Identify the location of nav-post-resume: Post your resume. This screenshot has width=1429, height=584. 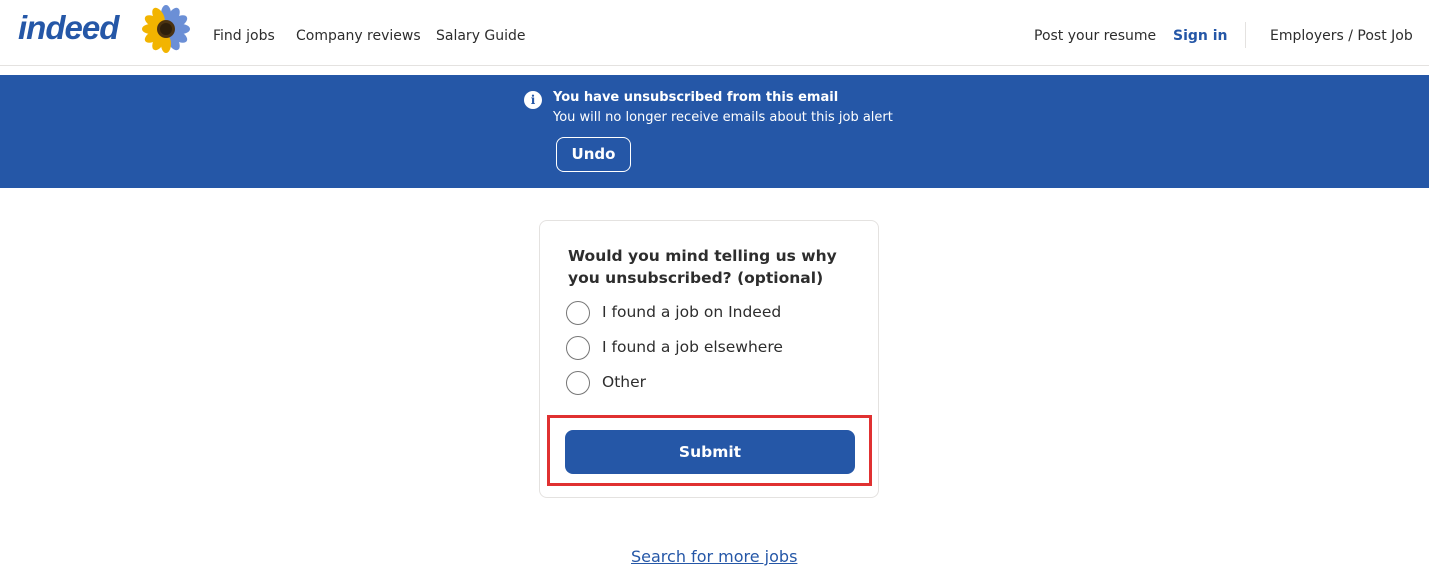
(1095, 36).